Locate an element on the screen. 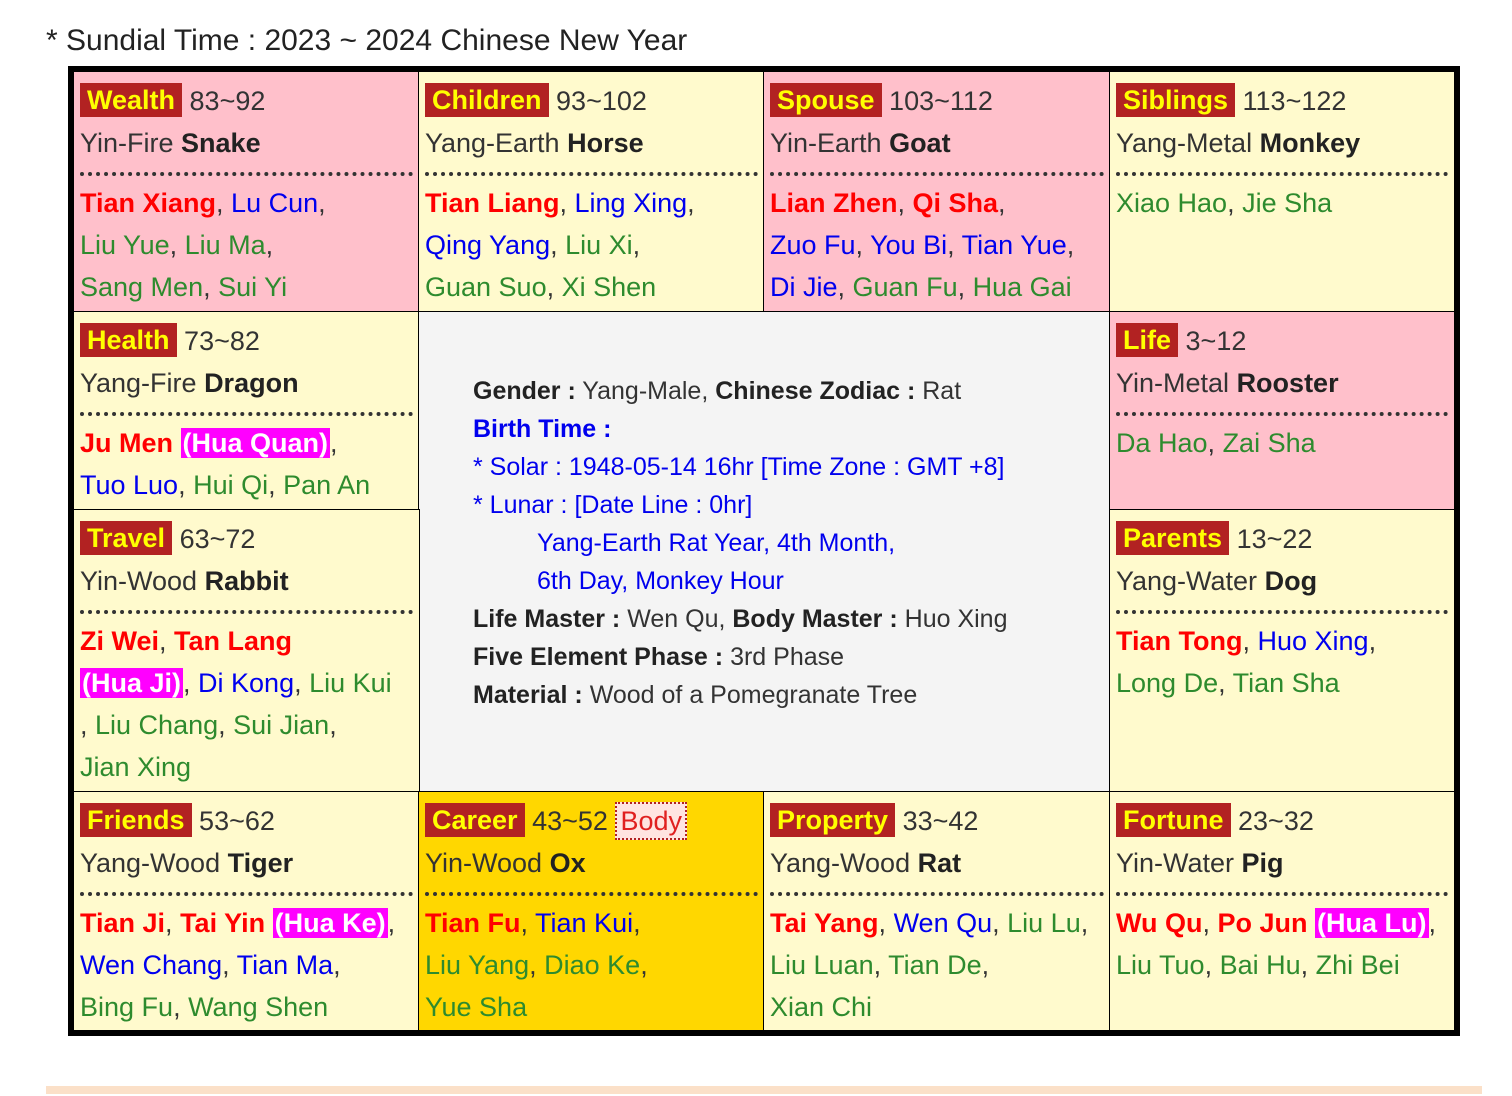 This screenshot has width=1512, height=1096. star: Hua Gai is located at coordinates (1022, 287).